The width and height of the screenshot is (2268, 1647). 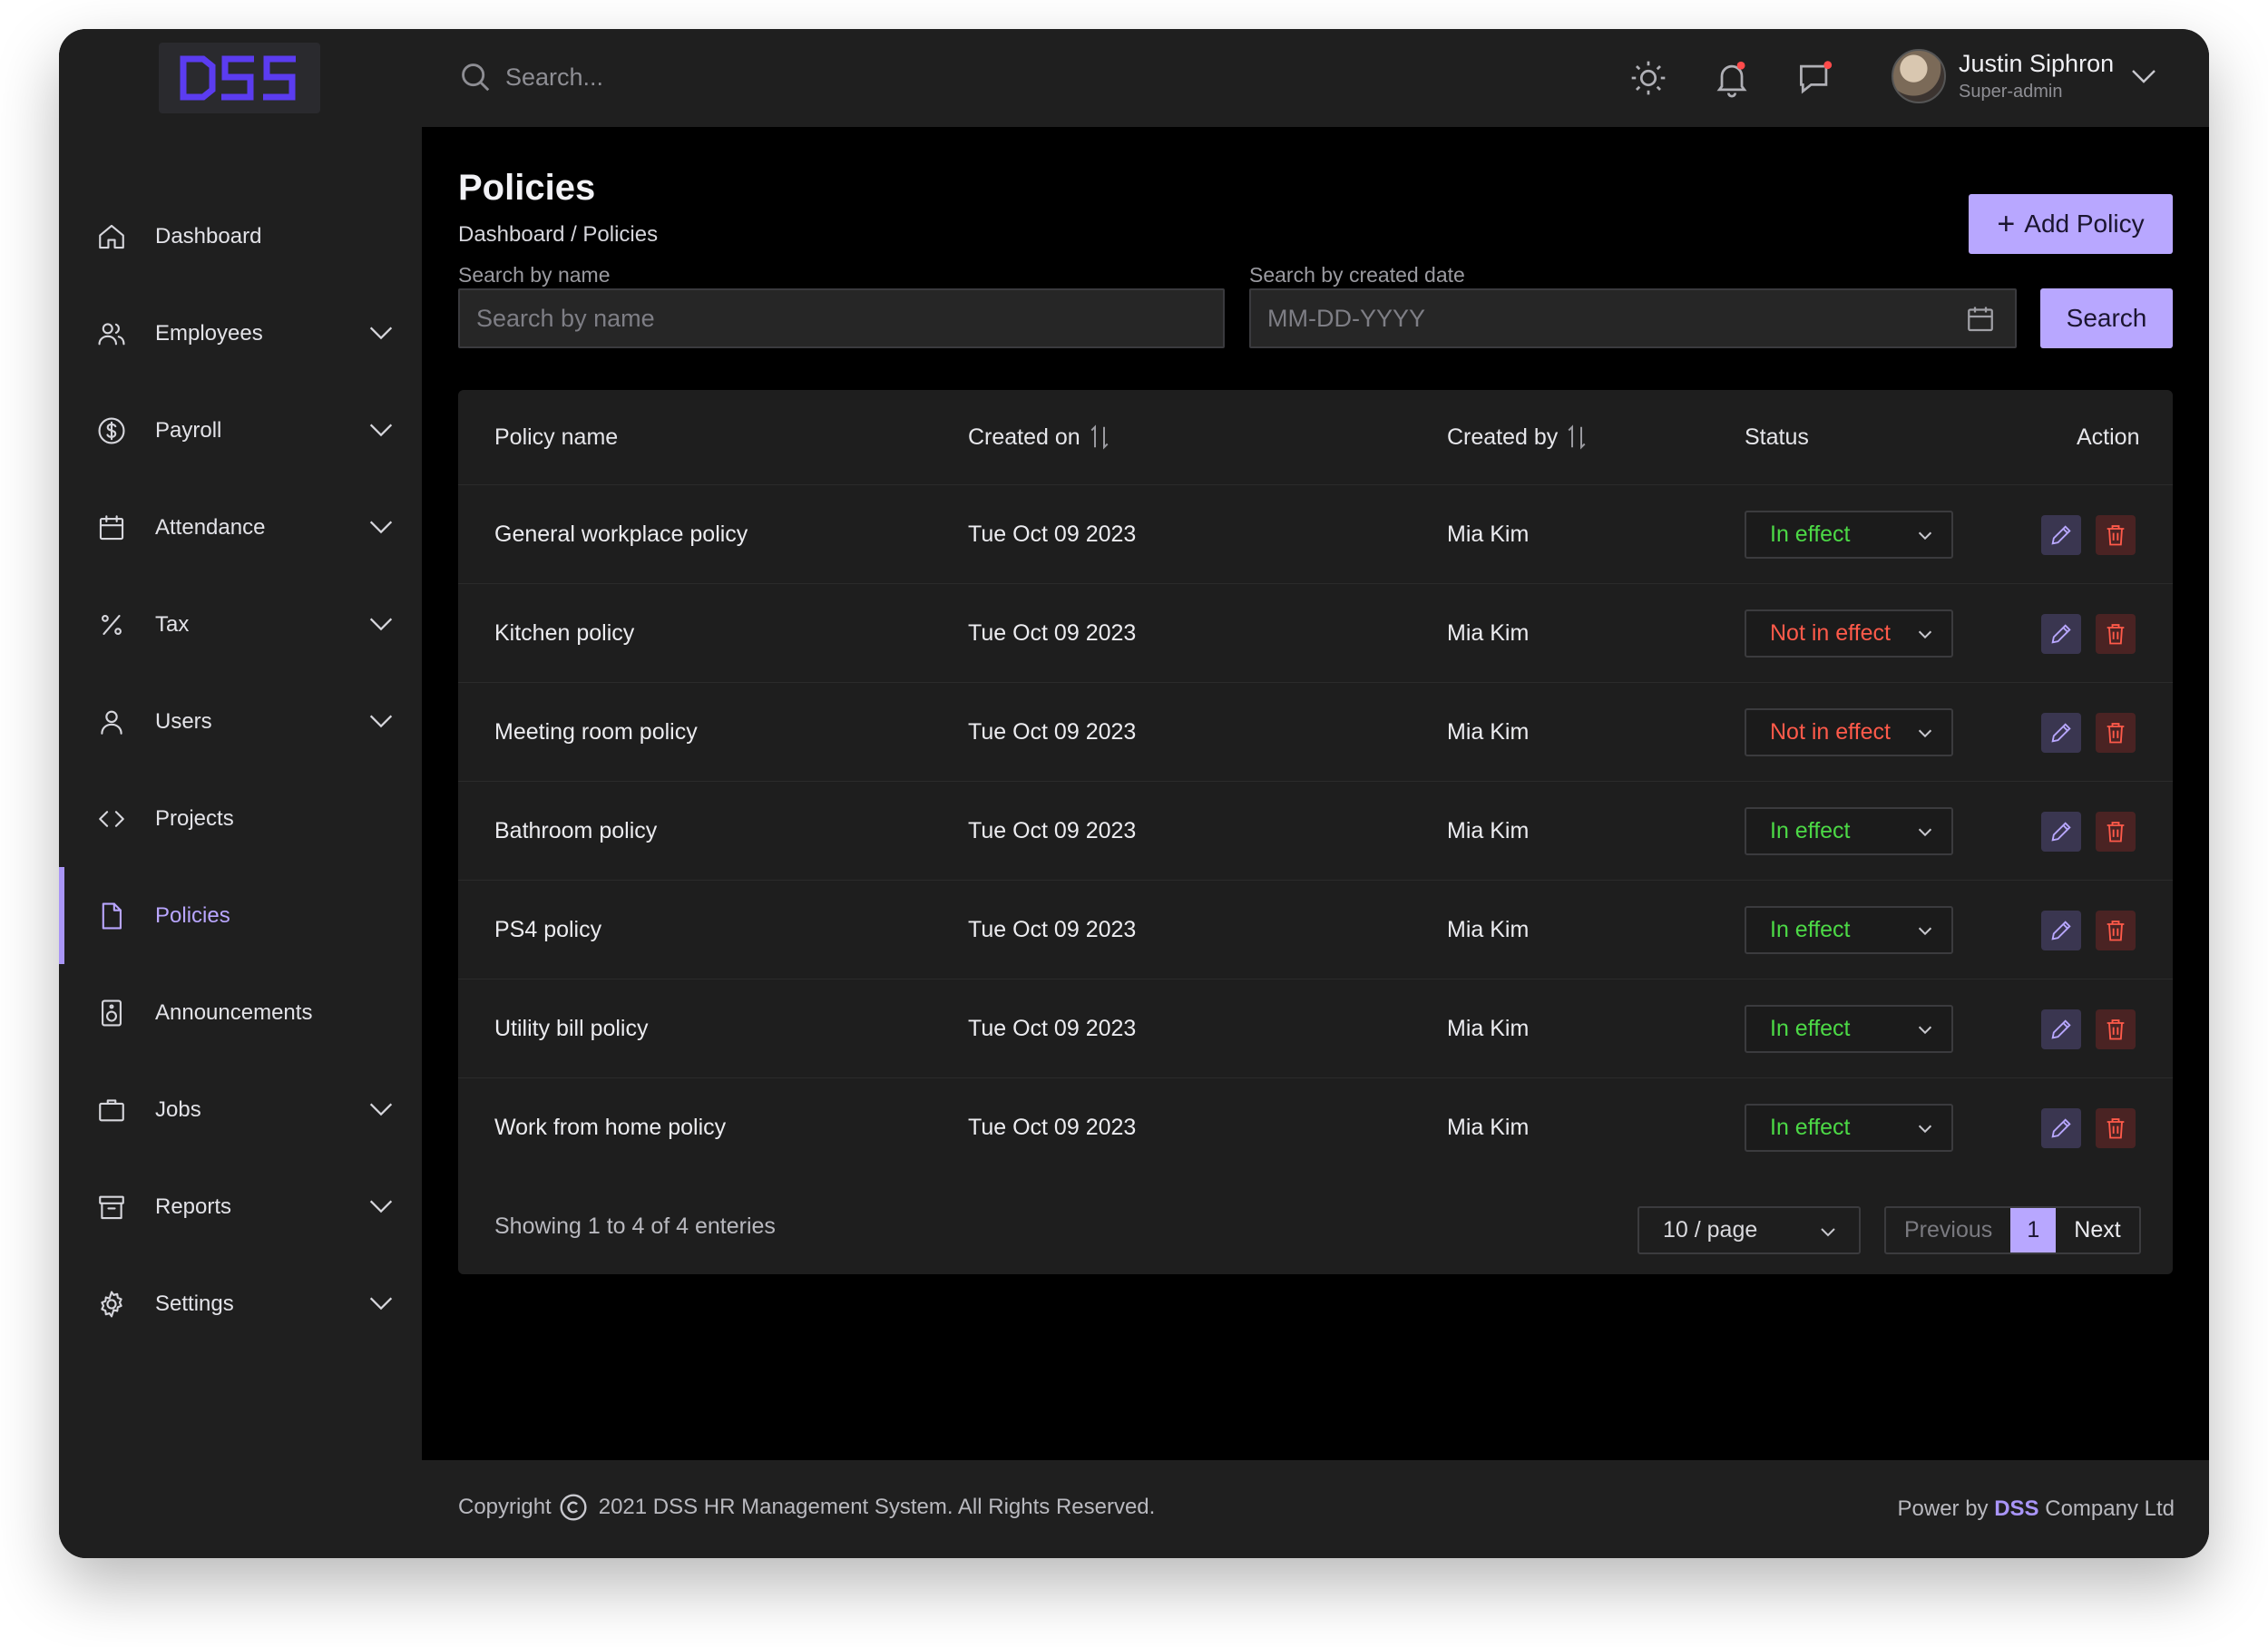 I want to click on column-header-action: Action, so click(x=2108, y=437).